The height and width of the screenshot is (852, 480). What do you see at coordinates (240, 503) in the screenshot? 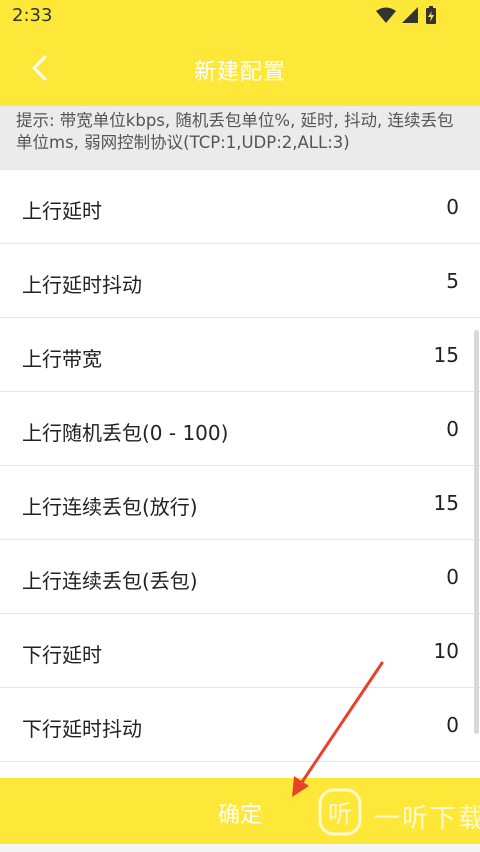
I see `setting-row-uplink-burst-pass: 上行连续丢包(放行) 15` at bounding box center [240, 503].